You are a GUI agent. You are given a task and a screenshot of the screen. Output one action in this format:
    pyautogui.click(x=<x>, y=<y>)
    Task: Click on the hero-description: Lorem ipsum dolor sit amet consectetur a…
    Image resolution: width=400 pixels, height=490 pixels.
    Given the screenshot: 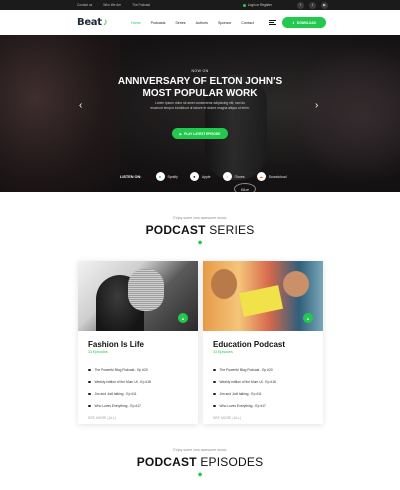 What is the action you would take?
    pyautogui.click(x=200, y=105)
    